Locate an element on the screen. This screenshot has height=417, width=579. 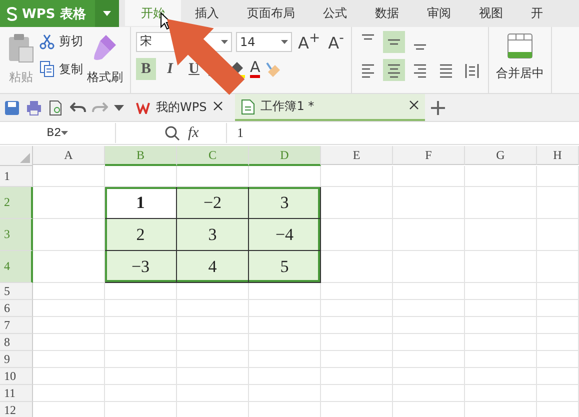
font-style-button: I is located at coordinates (170, 69).